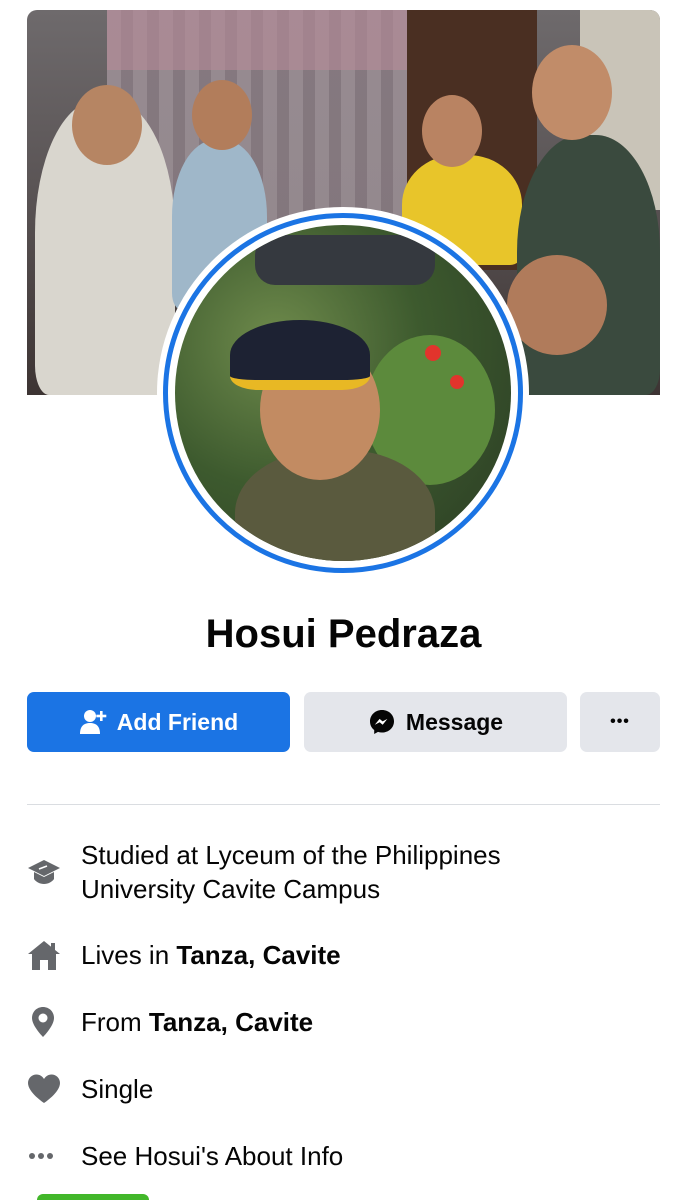 The image size is (687, 1200). I want to click on section-divider, so click(343, 804).